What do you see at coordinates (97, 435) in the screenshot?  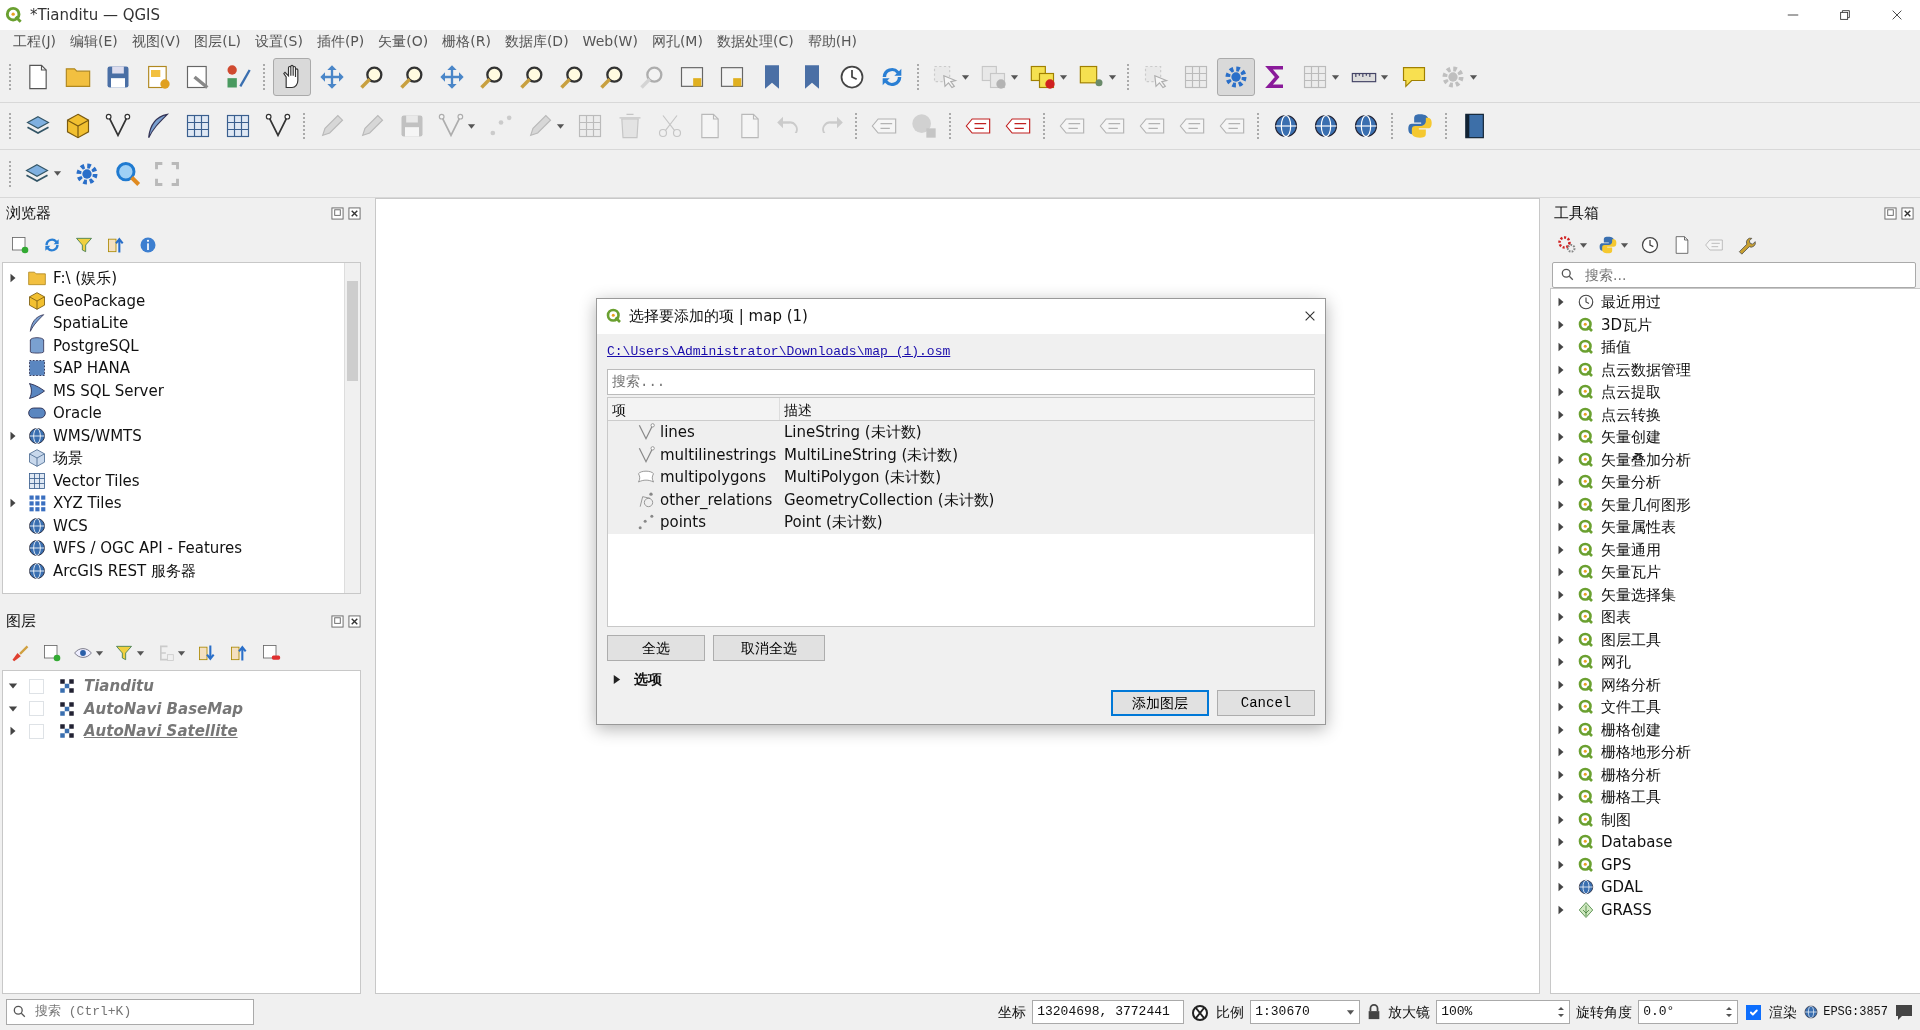 I see `tree-item: WMS/WMTS` at bounding box center [97, 435].